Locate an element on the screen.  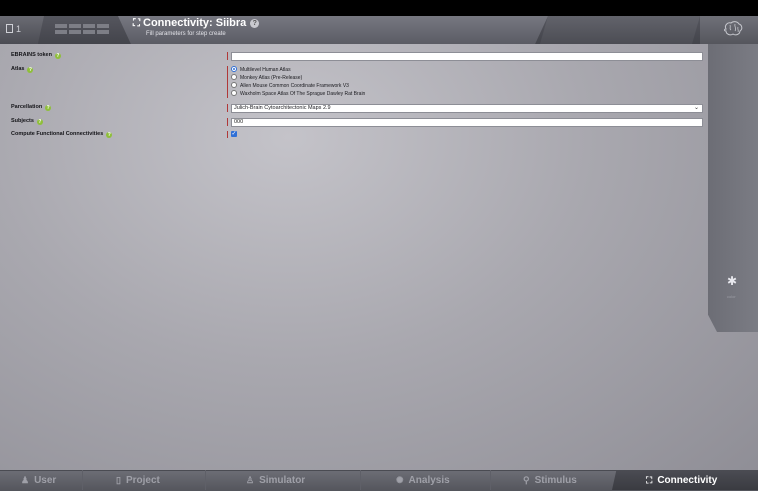
atlas-option-0: Multilevel Human Atlas is located at coordinates (261, 69).